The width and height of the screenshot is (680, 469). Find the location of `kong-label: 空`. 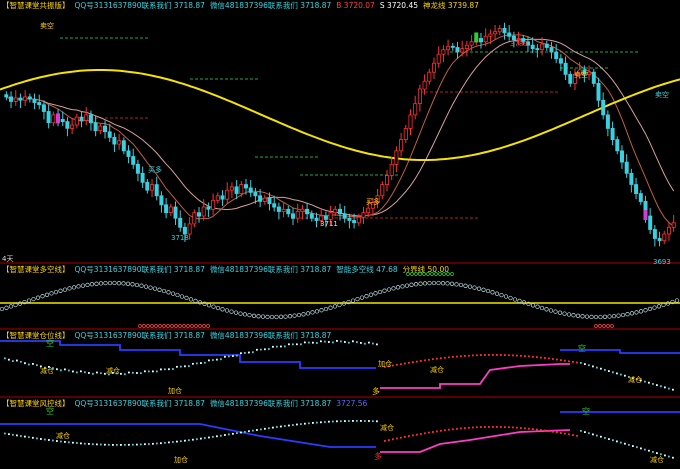

kong-label: 空 is located at coordinates (582, 348).